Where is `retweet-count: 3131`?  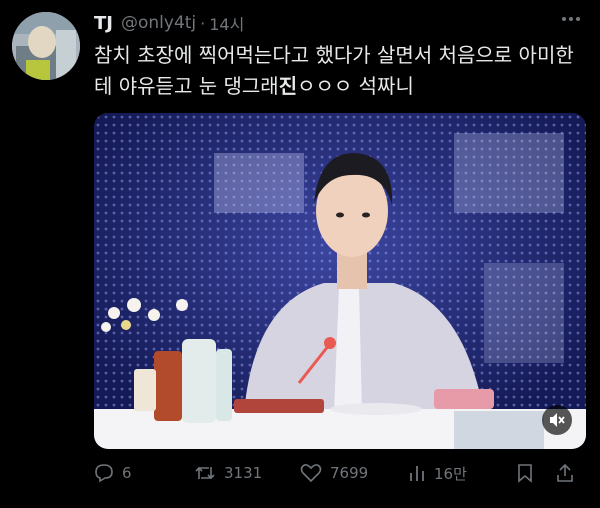
retweet-count: 3131 is located at coordinates (243, 473).